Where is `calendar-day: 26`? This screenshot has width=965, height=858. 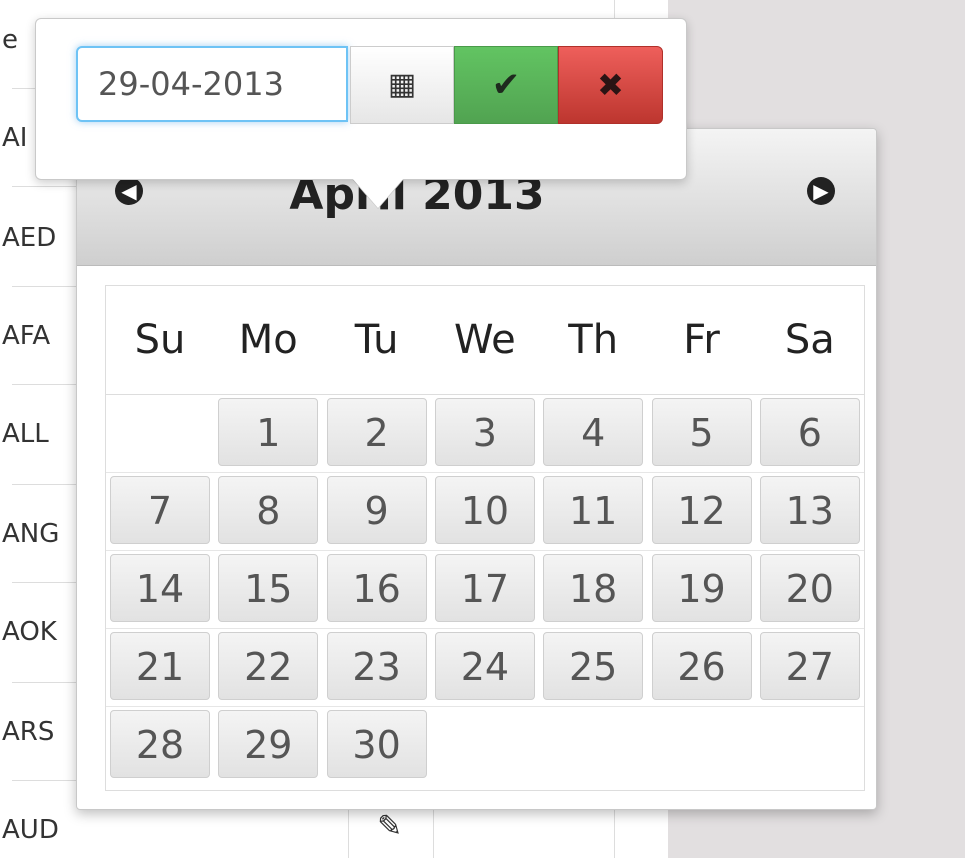
calendar-day: 26 is located at coordinates (701, 666).